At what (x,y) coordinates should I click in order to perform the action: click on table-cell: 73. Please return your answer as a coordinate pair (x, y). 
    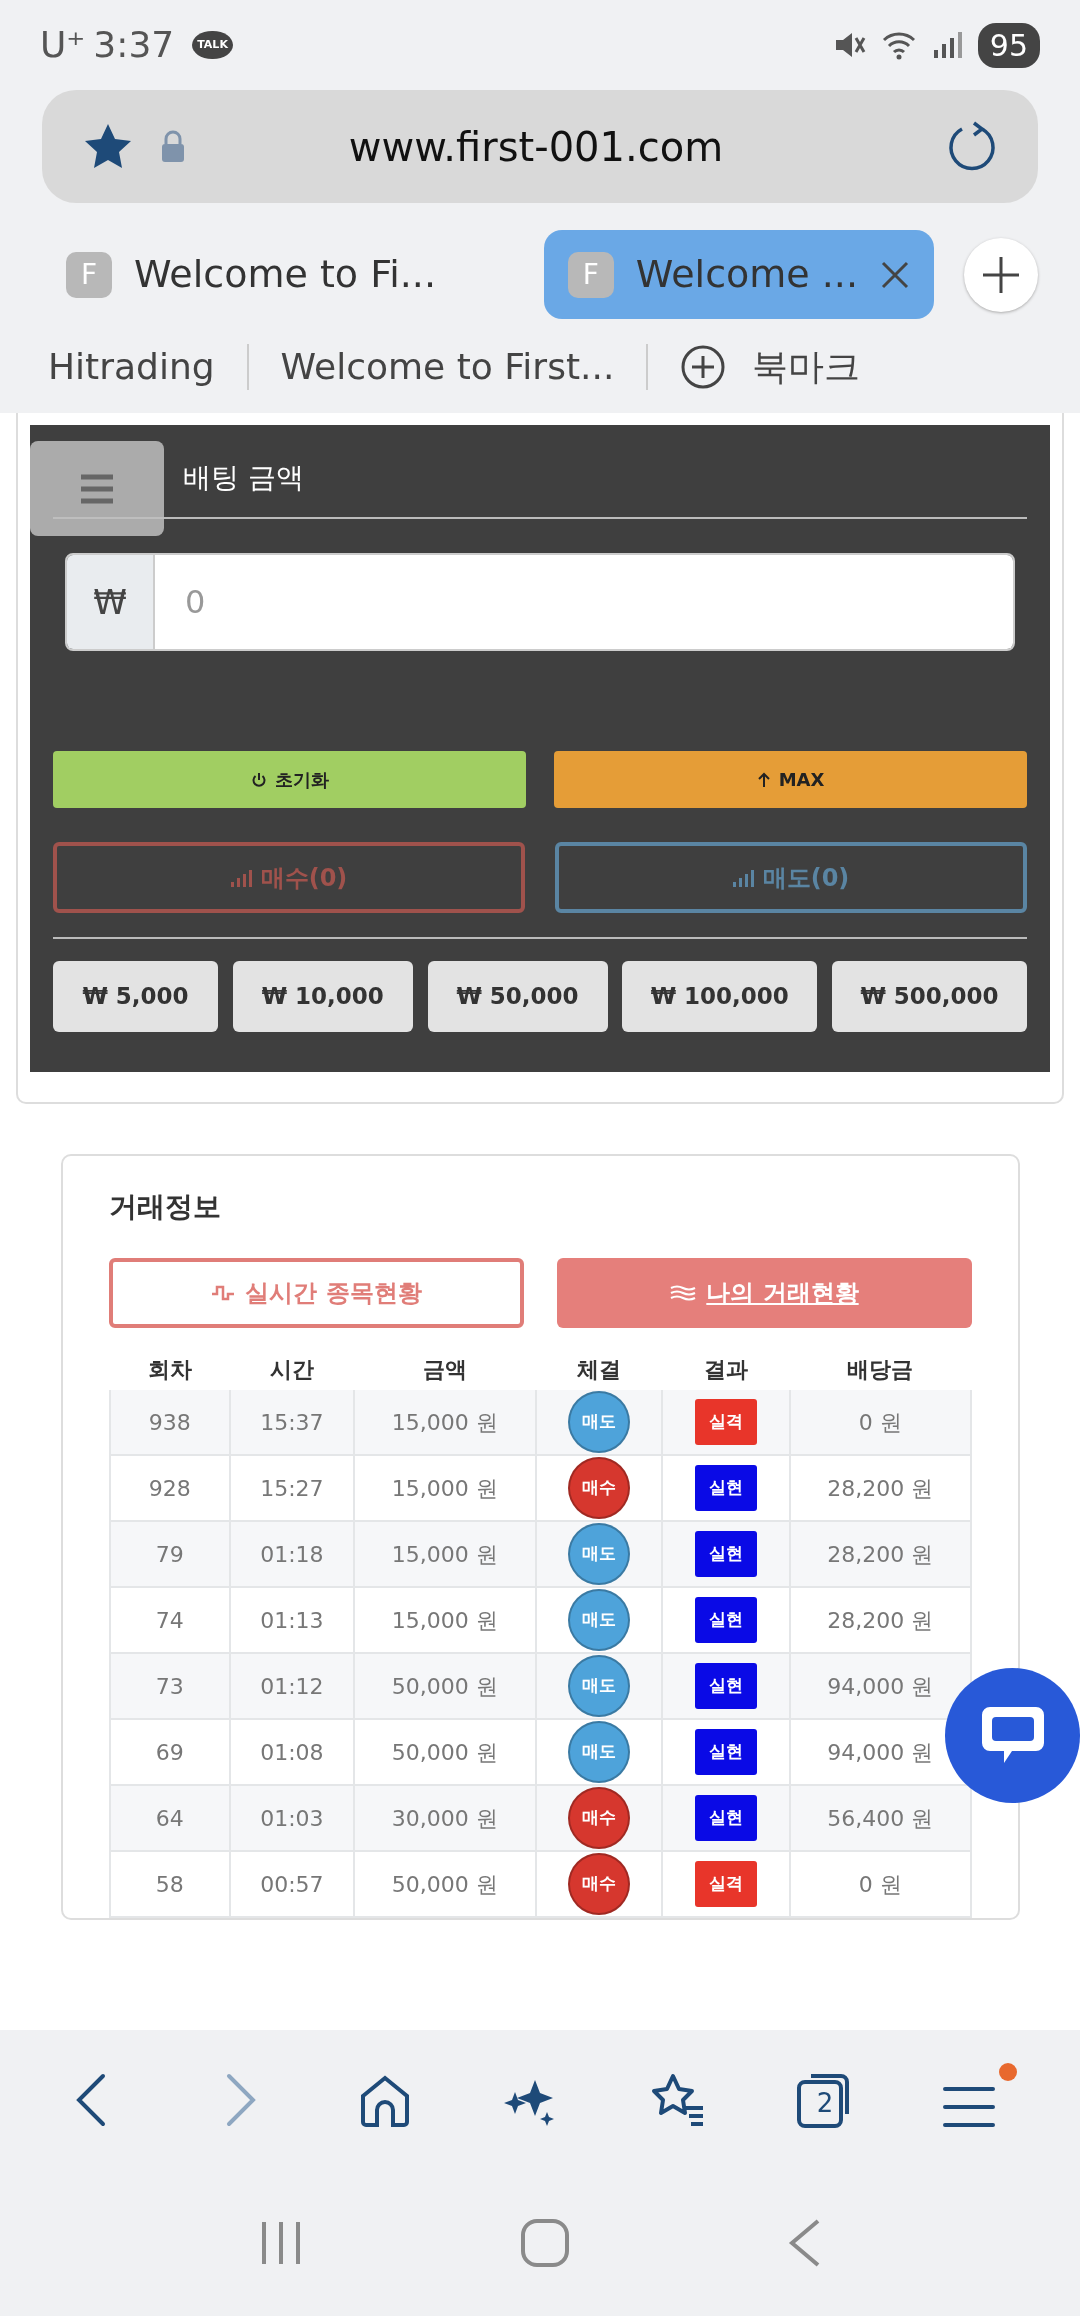
    Looking at the image, I should click on (170, 1686).